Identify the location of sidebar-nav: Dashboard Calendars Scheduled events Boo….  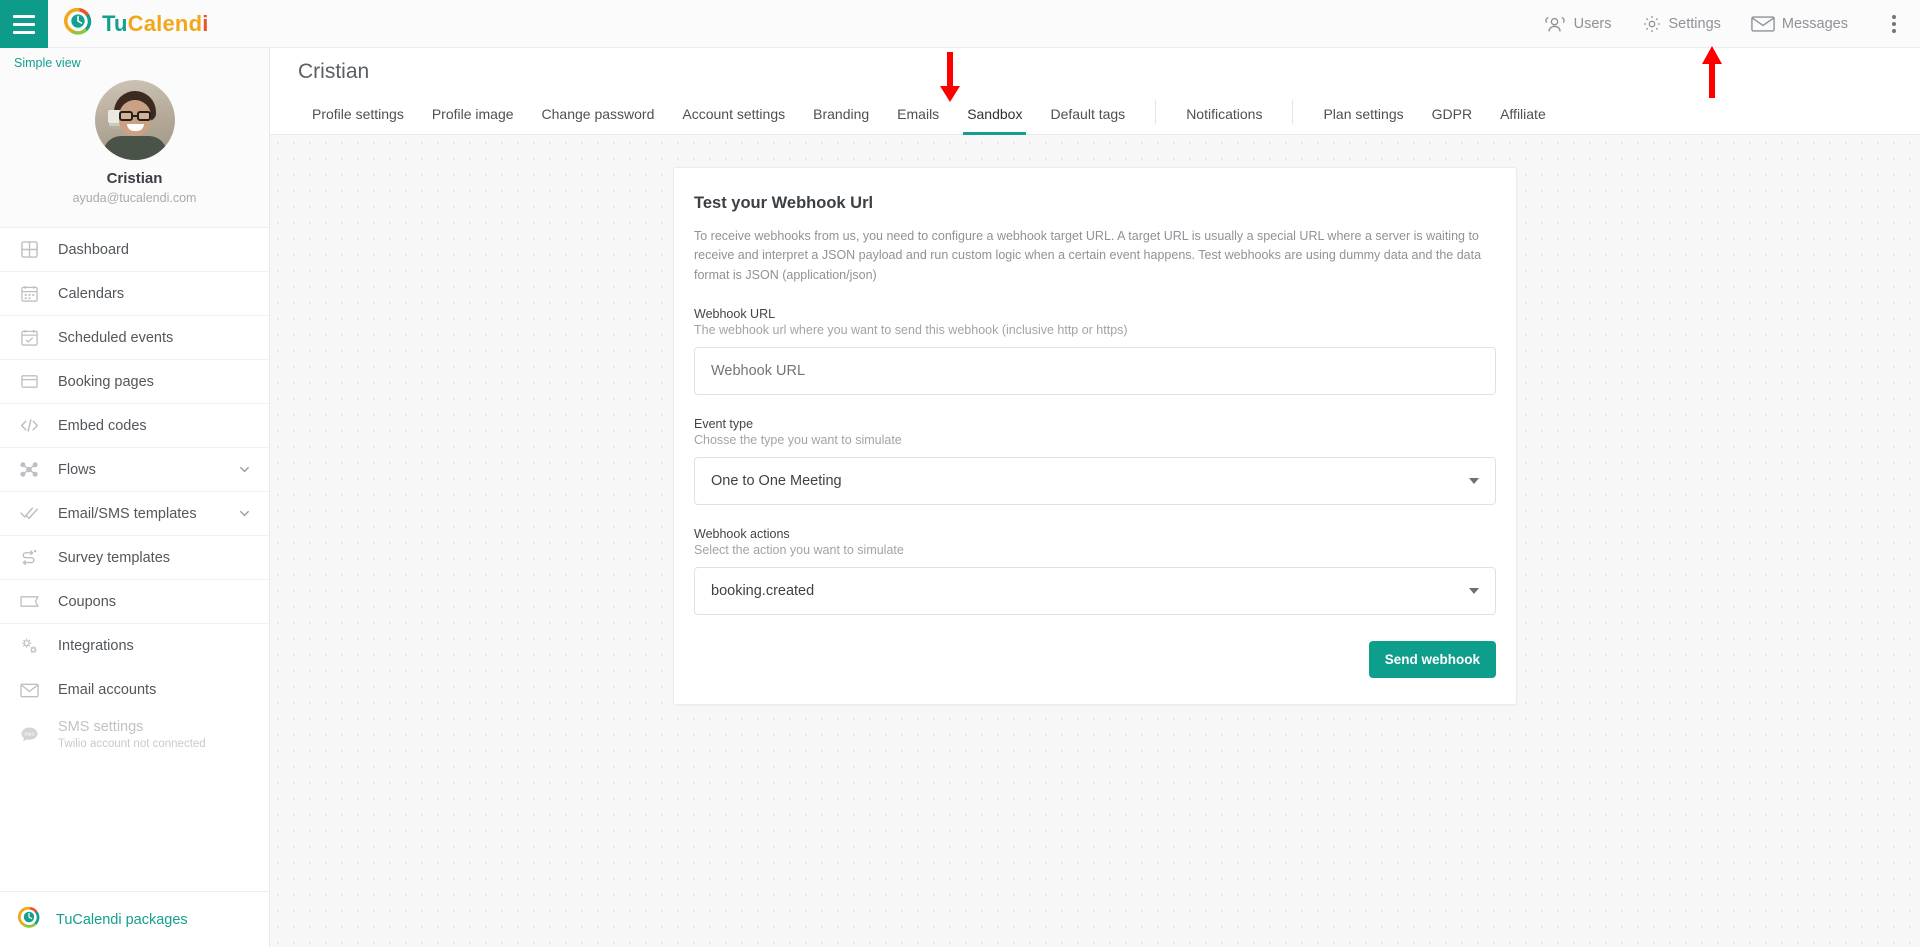
(134, 559).